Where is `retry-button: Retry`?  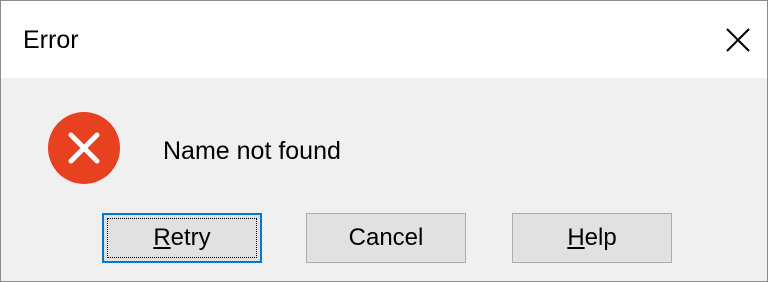 retry-button: Retry is located at coordinates (182, 238).